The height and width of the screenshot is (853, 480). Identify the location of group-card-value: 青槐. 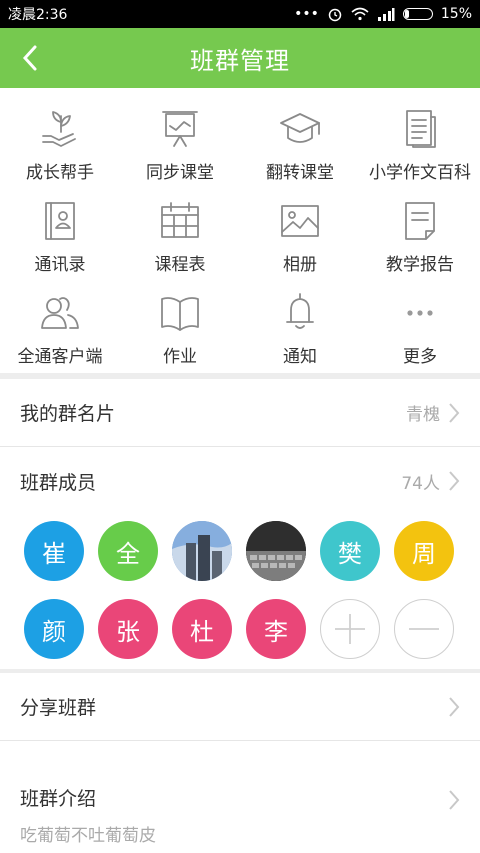
(423, 415).